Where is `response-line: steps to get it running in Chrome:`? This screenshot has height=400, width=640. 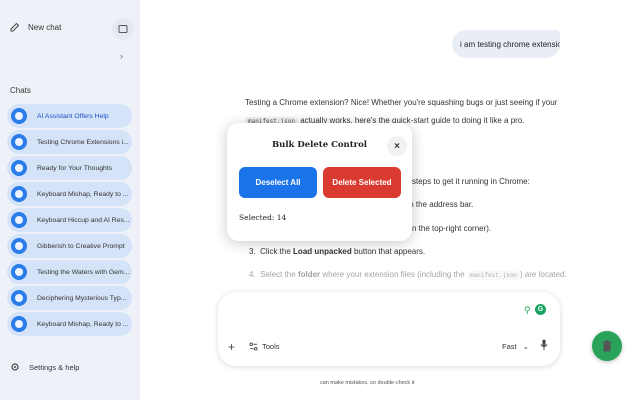 response-line: steps to get it running in Chrome: is located at coordinates (471, 181).